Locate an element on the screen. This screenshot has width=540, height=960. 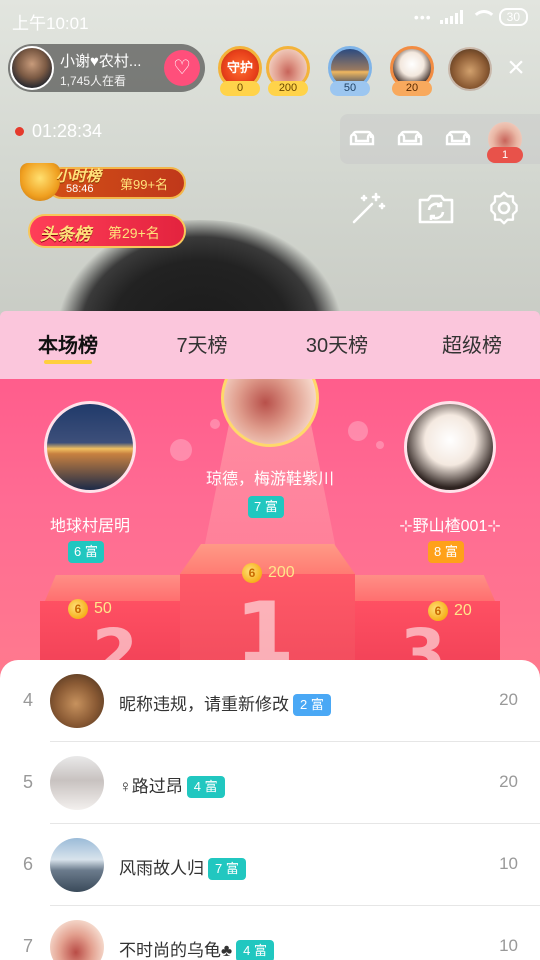
rank-2-avatar is located at coordinates (90, 447).